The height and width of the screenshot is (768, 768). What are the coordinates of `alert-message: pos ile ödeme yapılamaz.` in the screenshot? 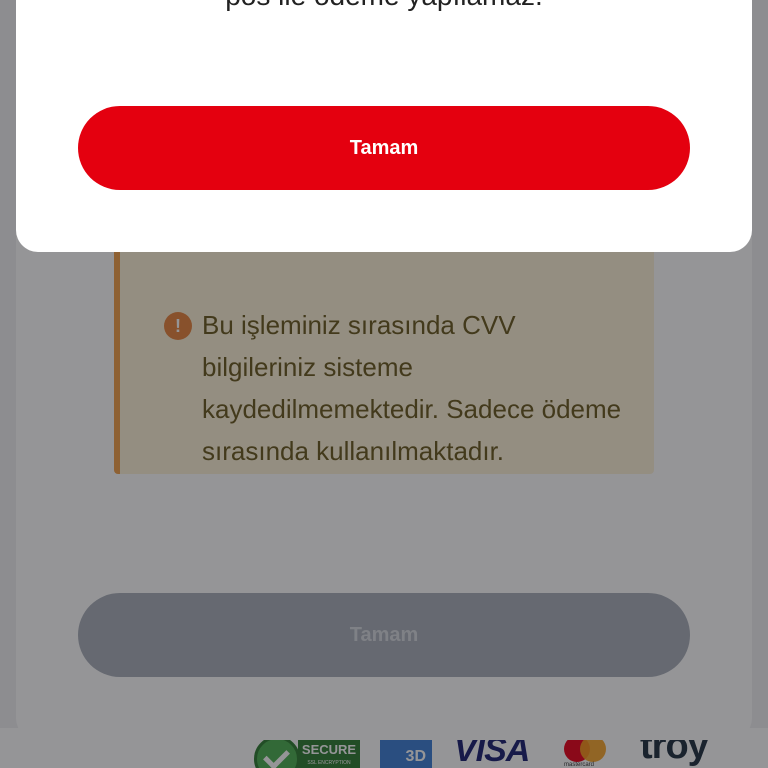 It's located at (384, 7).